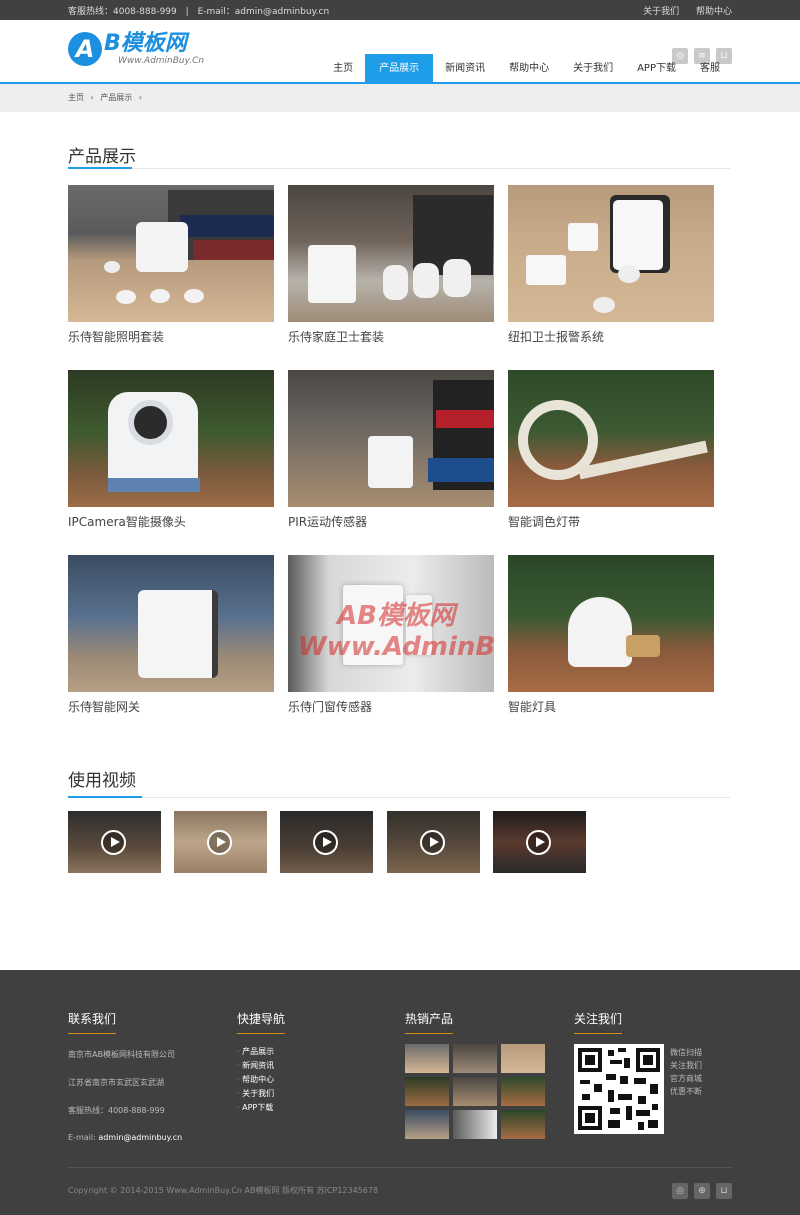  What do you see at coordinates (529, 68) in the screenshot?
I see `nav-help: 帮助中心` at bounding box center [529, 68].